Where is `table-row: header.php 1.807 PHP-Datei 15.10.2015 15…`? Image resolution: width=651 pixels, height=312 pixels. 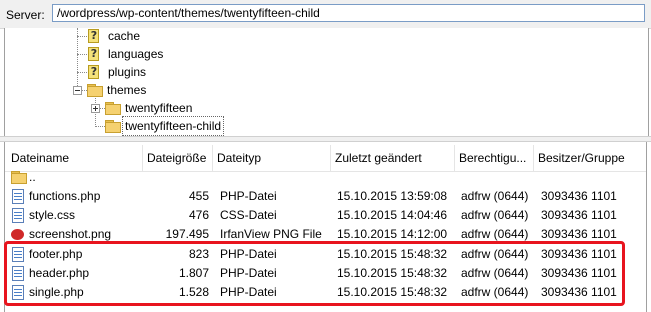 table-row: header.php 1.807 PHP-Datei 15.10.2015 15… is located at coordinates (325, 273).